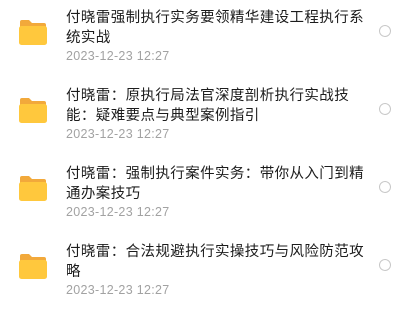  I want to click on folder-title: 付晓雷：合法规避执行实操技巧与风险防范攻略, so click(215, 262).